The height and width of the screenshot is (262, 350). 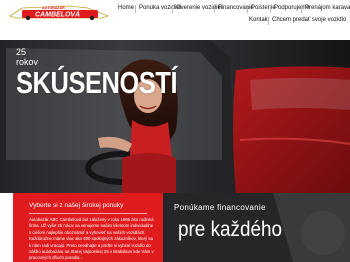 I want to click on nav-item-ponuka-vozidiel: Ponuka vozidiel, so click(x=160, y=8).